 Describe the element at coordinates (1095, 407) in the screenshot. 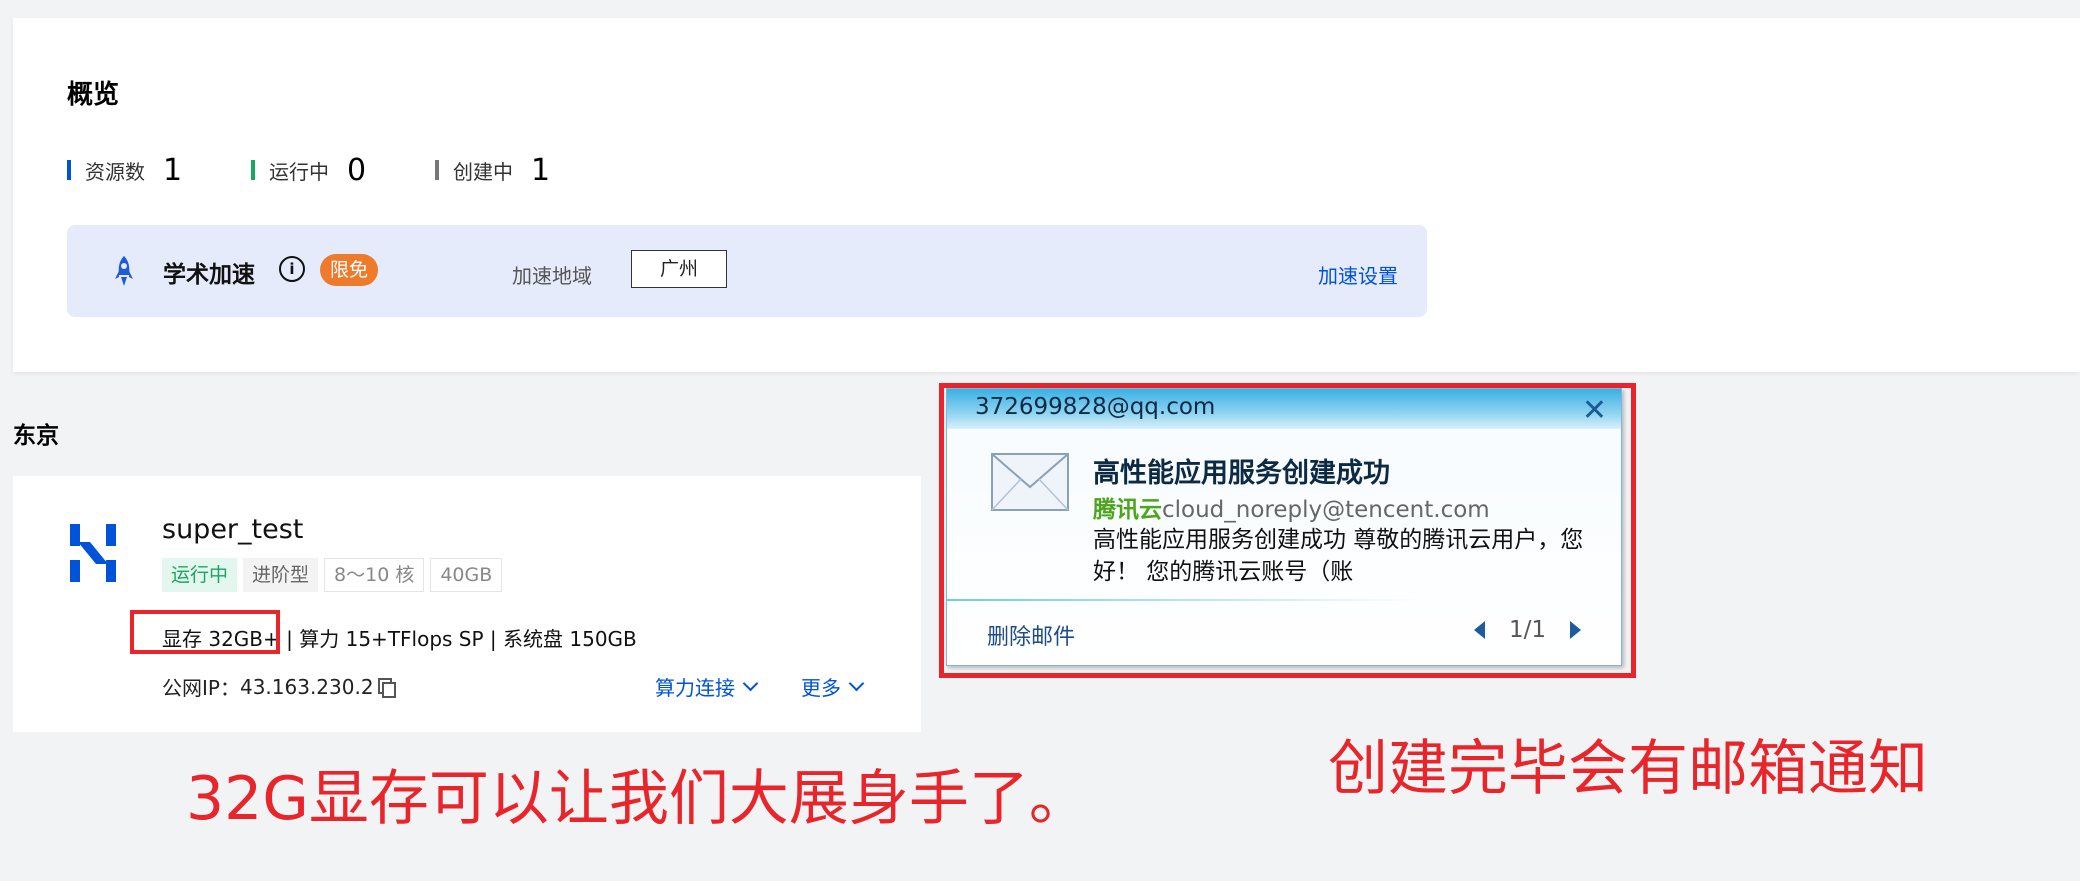

I see `mail-account: 372699828@qq.com` at that location.